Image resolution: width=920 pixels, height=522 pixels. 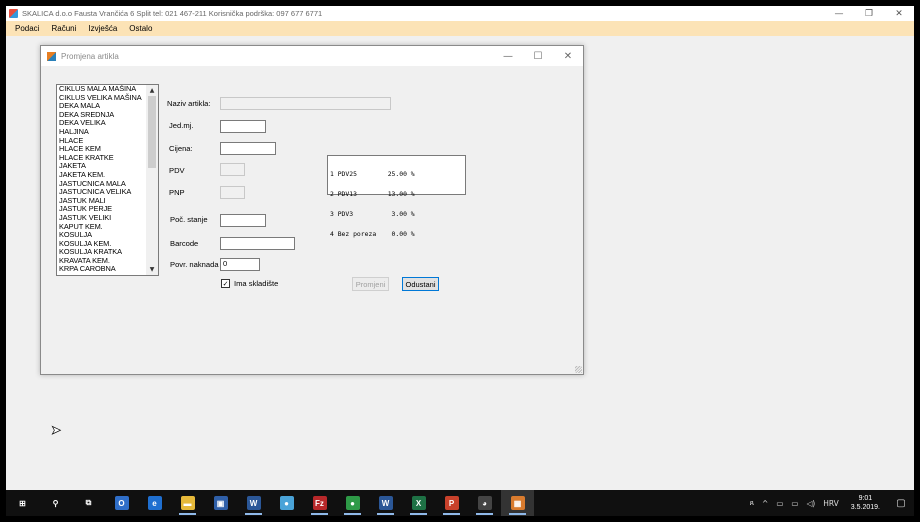 What do you see at coordinates (538, 56) in the screenshot?
I see `dialog-maximize-button: ☐` at bounding box center [538, 56].